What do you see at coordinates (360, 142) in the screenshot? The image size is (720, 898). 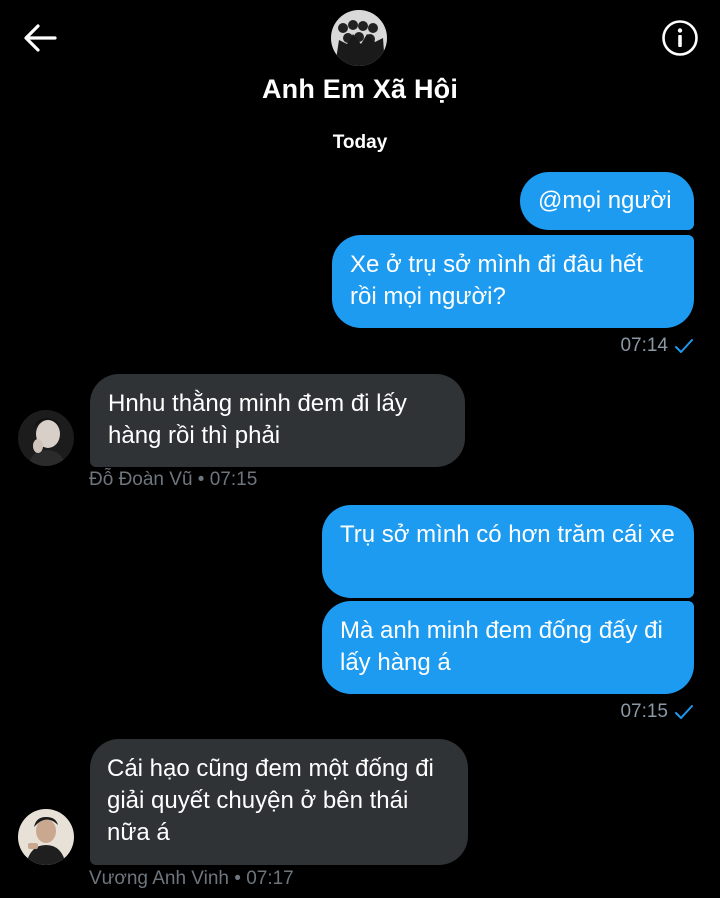 I see `day-separator: Today` at bounding box center [360, 142].